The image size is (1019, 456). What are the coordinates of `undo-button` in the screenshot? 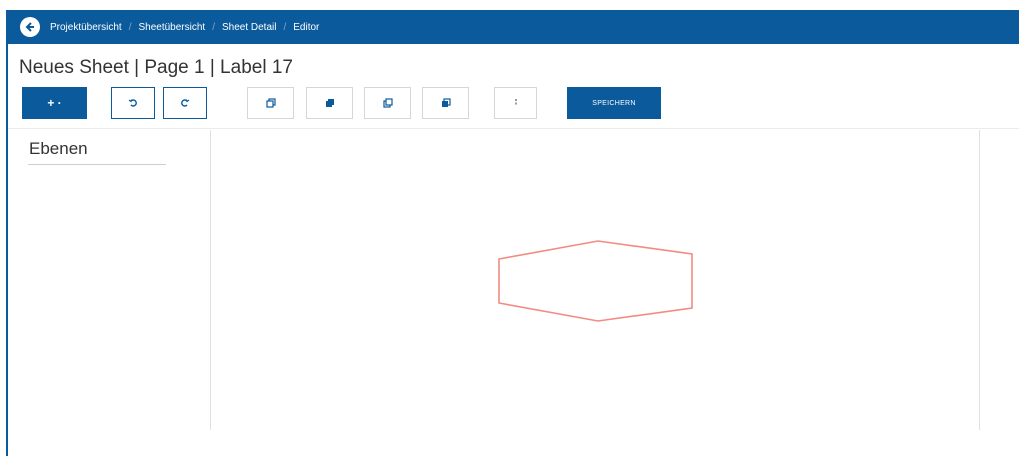 It's located at (133, 103).